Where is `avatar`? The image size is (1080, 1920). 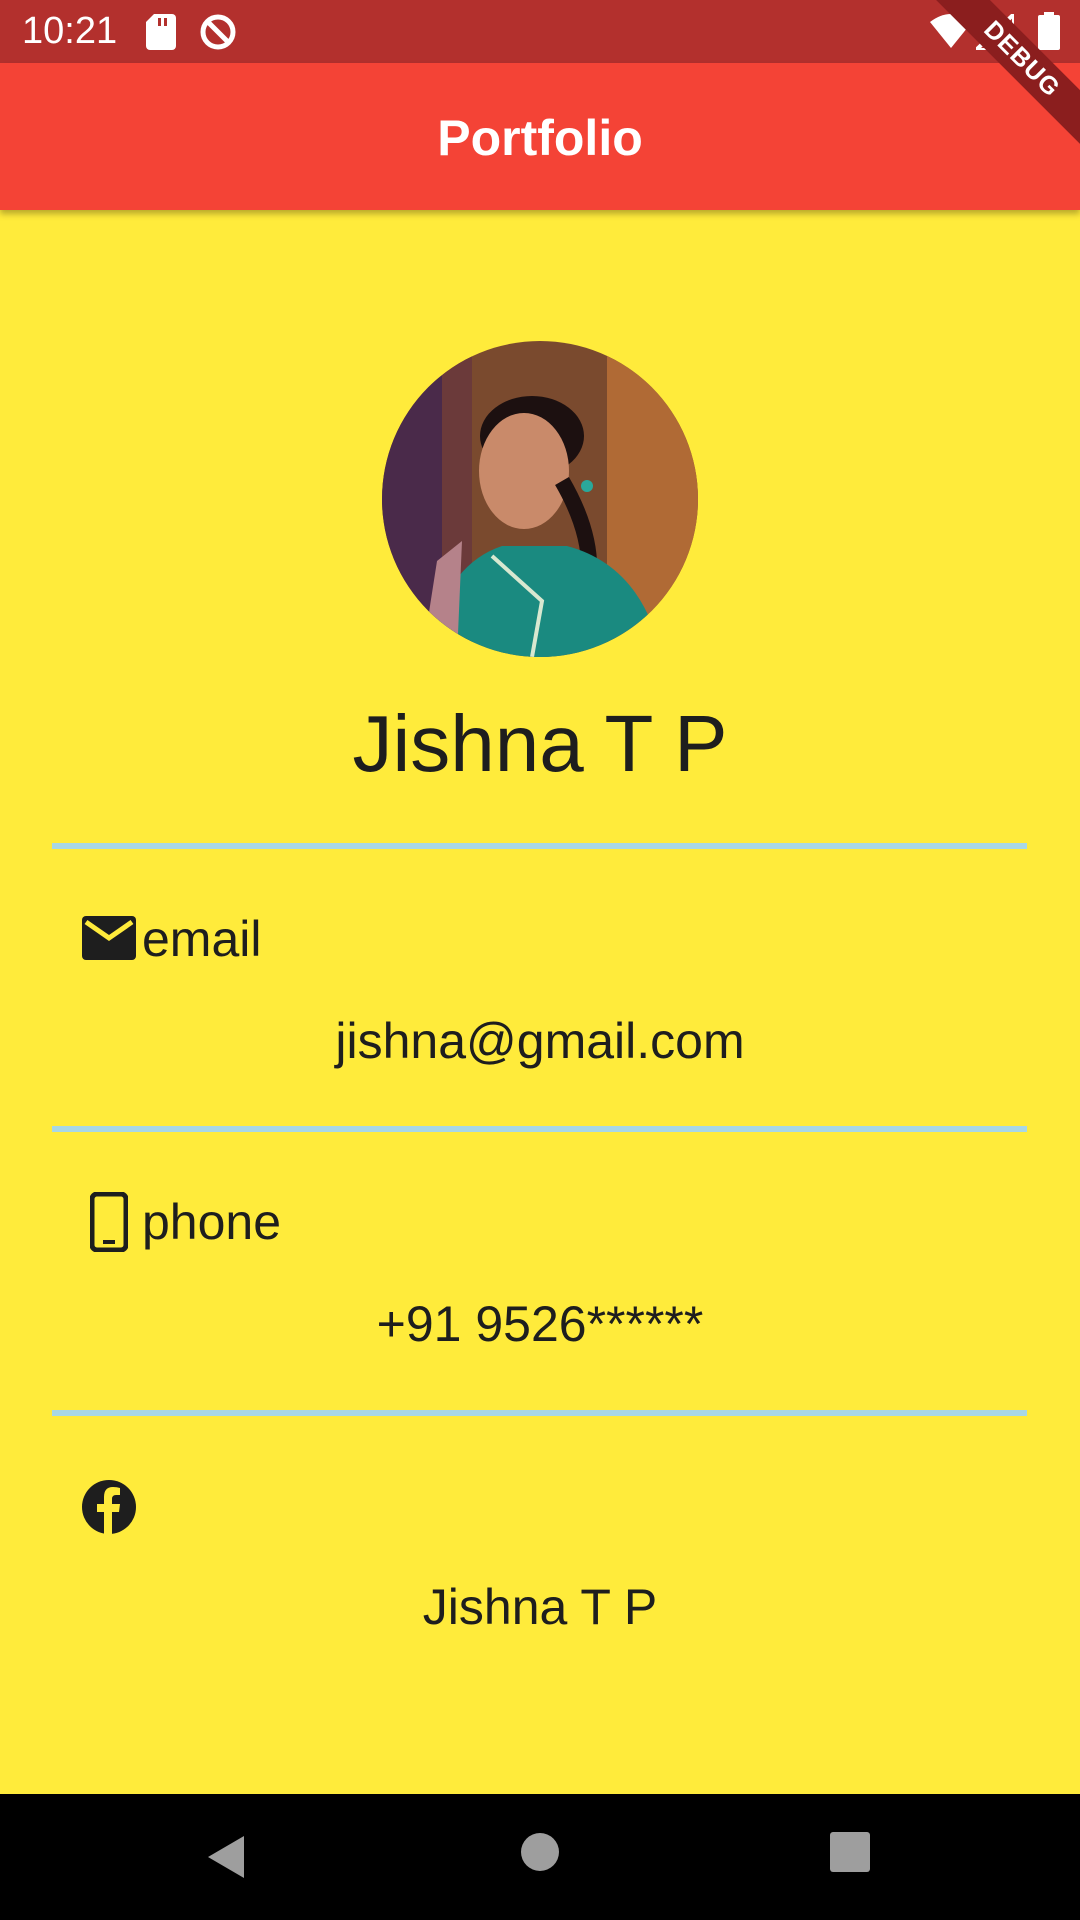 avatar is located at coordinates (540, 499).